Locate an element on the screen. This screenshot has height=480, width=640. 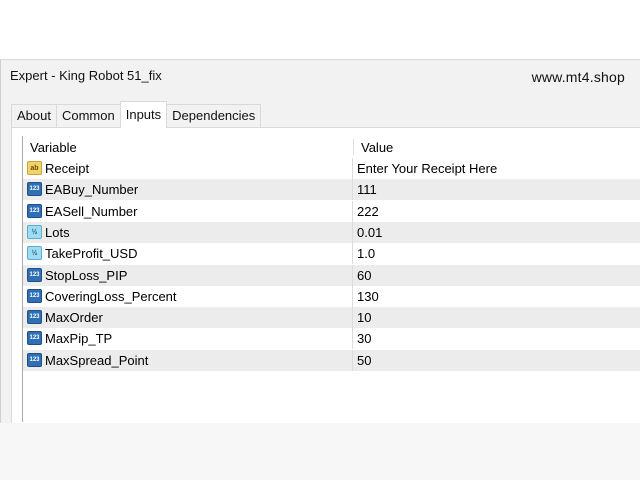
variable-value: 30 is located at coordinates (364, 338).